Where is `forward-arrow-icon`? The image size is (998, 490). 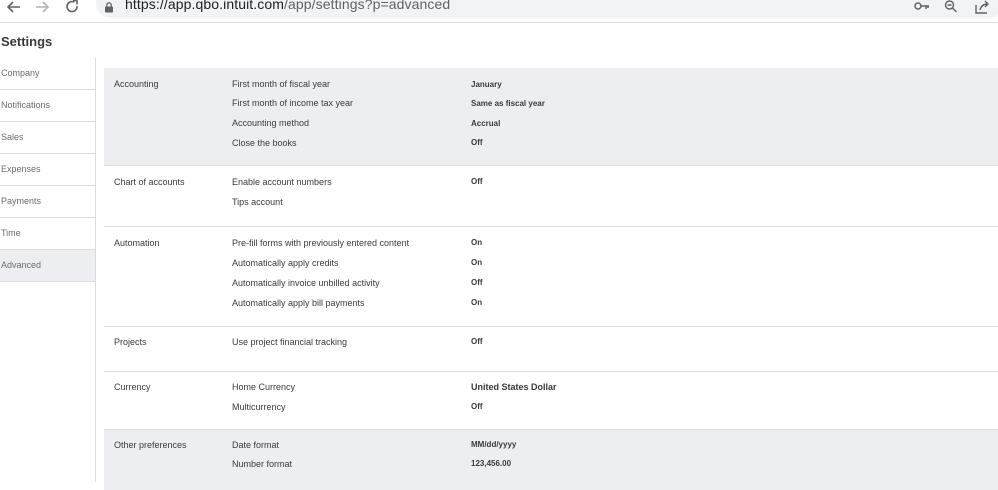 forward-arrow-icon is located at coordinates (42, 7).